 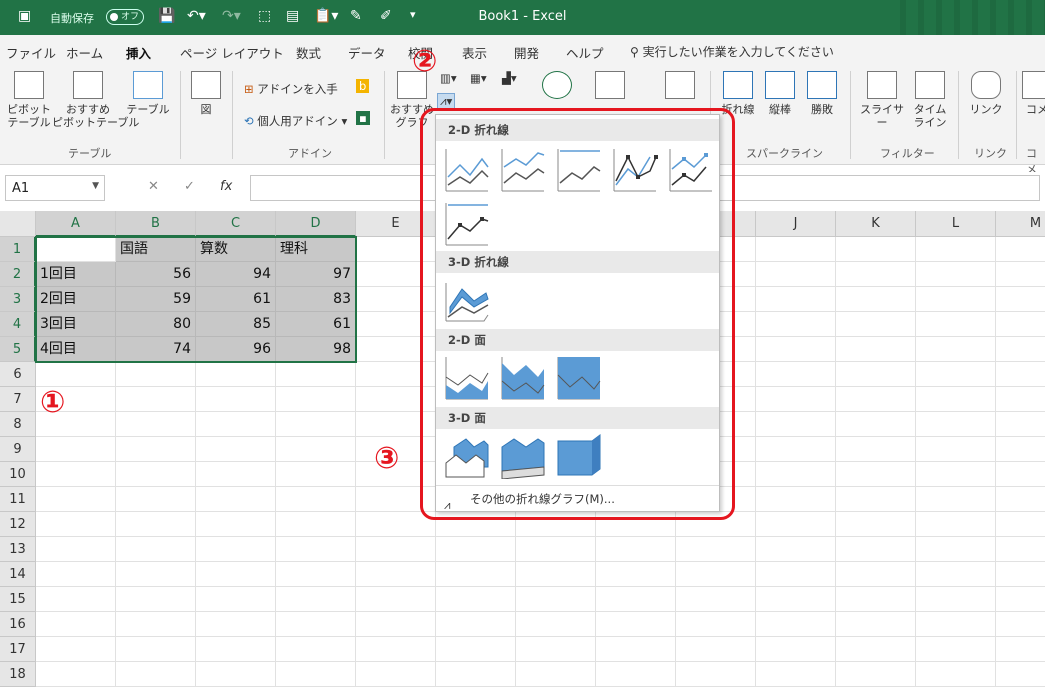 I want to click on maps-button, so click(x=557, y=87).